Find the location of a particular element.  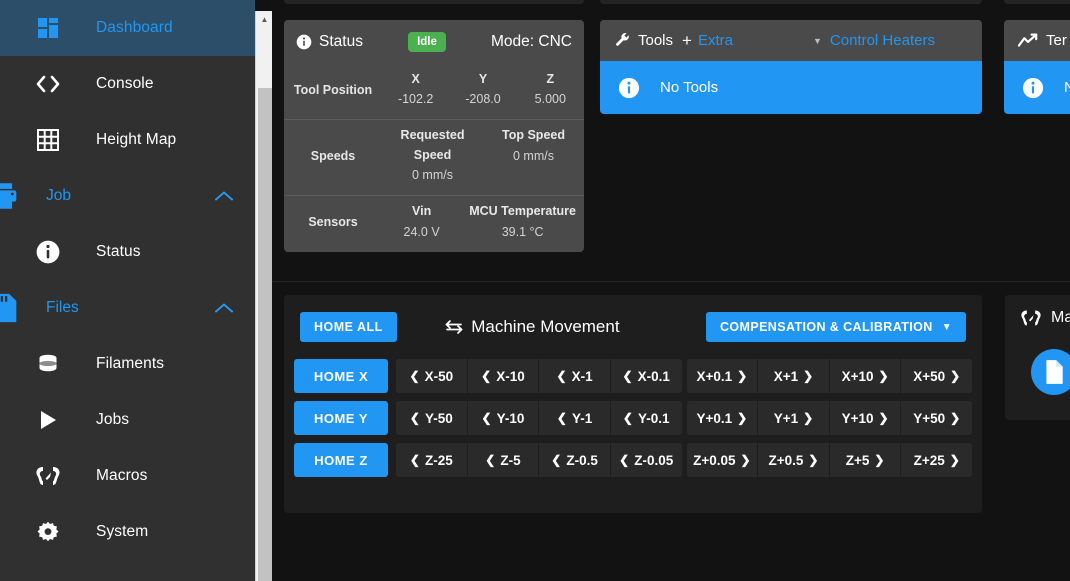

status-card-header: Status Idle Mode: CNC is located at coordinates (434, 42).